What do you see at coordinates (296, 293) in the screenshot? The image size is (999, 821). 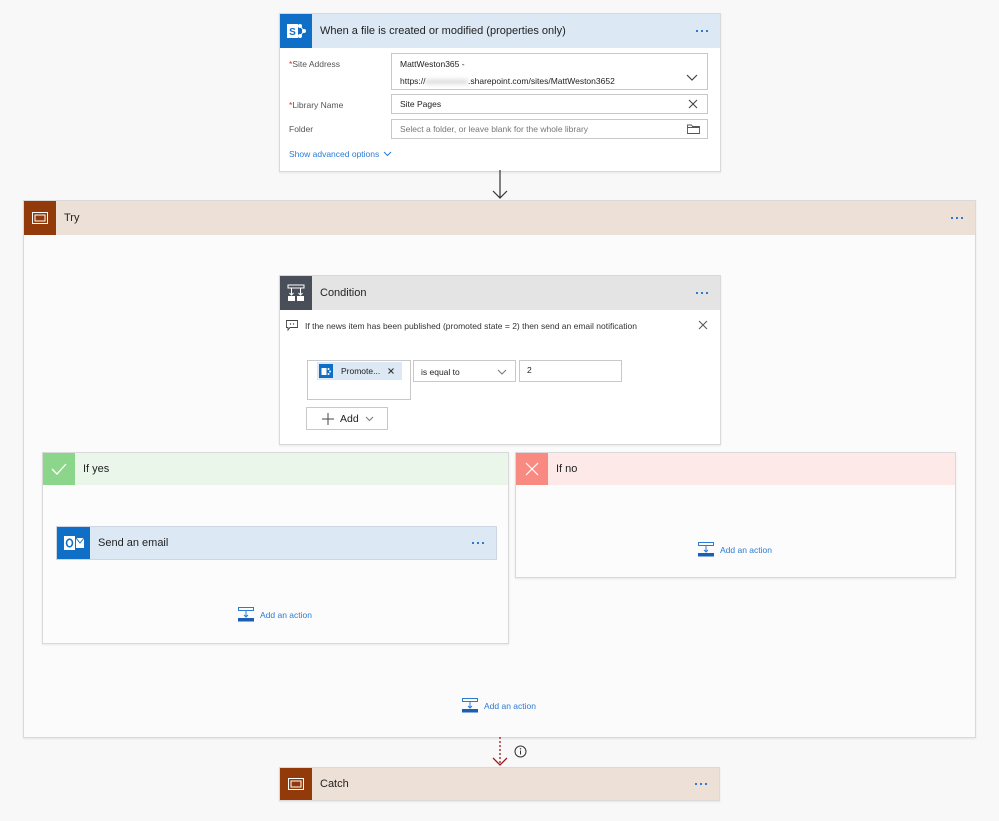 I see `condition-icon` at bounding box center [296, 293].